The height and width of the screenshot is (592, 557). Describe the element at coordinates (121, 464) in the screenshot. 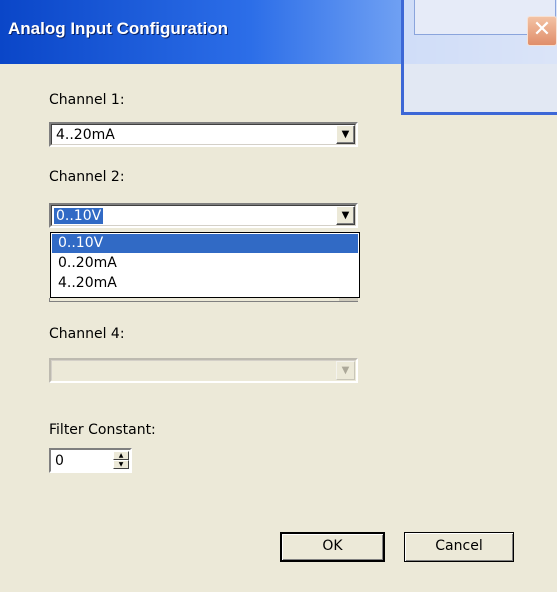

I see `spin-down-icon: ▼` at that location.